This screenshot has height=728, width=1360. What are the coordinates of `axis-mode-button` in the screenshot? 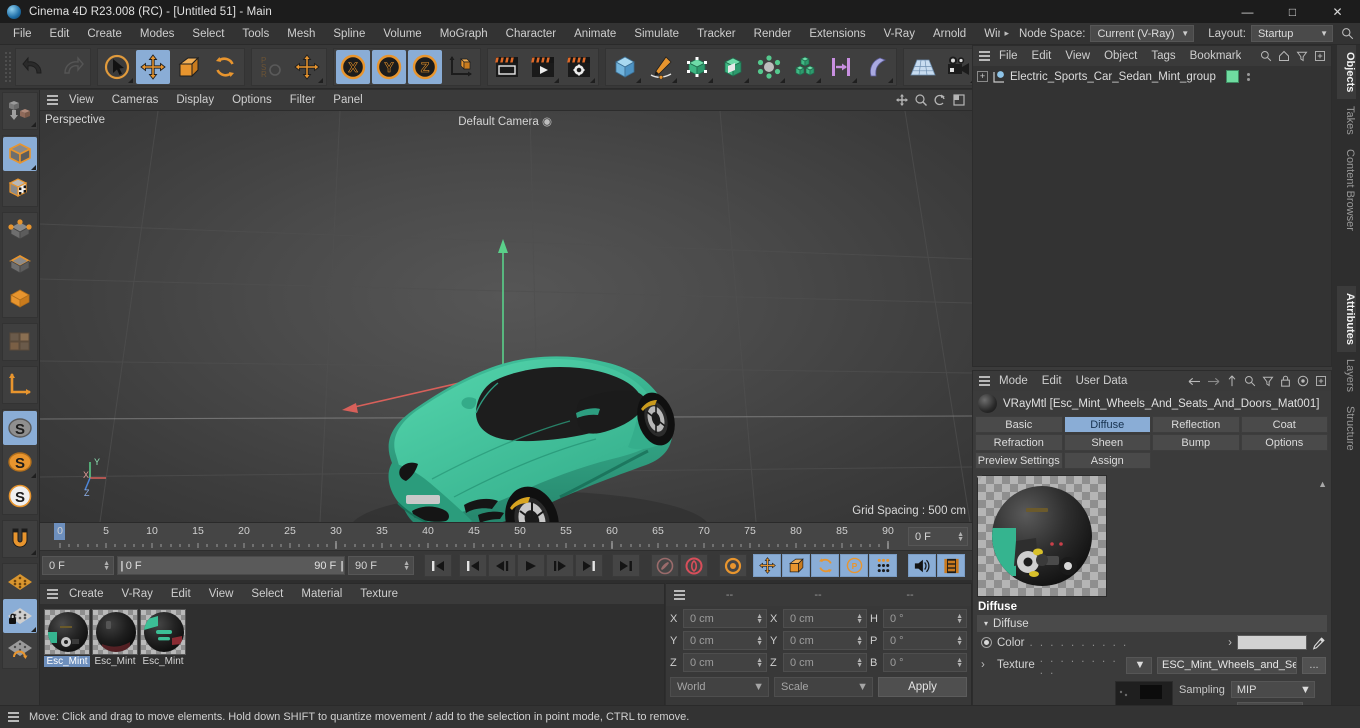 It's located at (20, 385).